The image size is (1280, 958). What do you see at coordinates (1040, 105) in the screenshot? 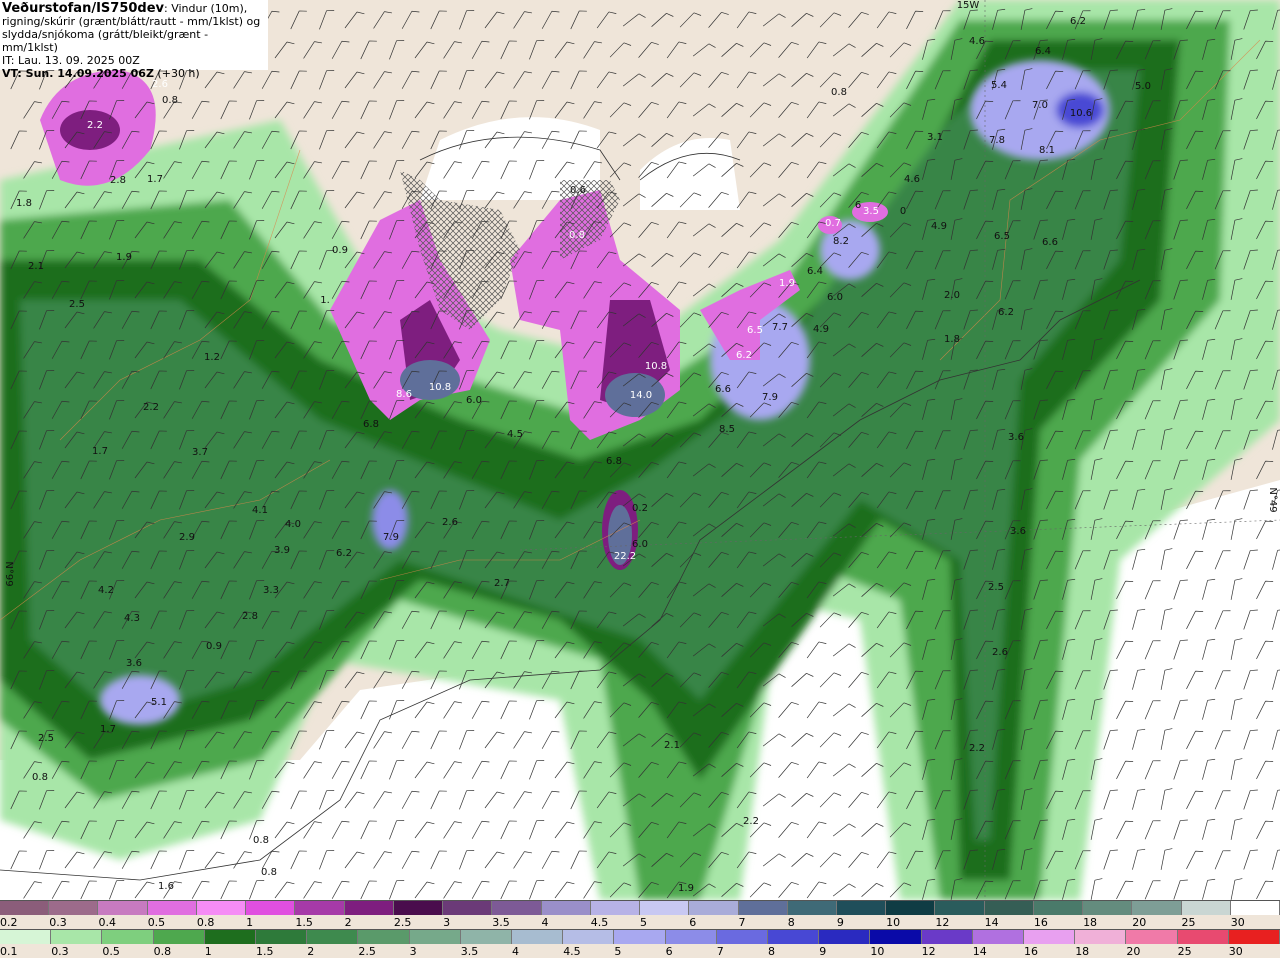
I see `map-value-label: 7.0` at bounding box center [1040, 105].